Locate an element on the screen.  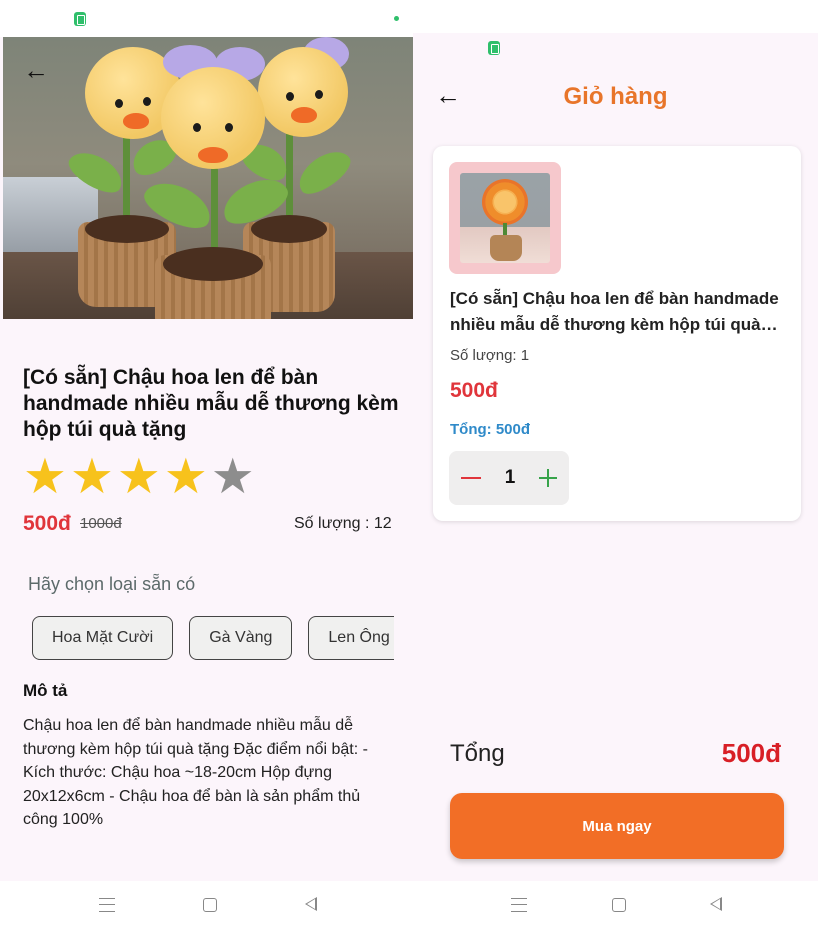
minus-icon is located at coordinates (470, 478).